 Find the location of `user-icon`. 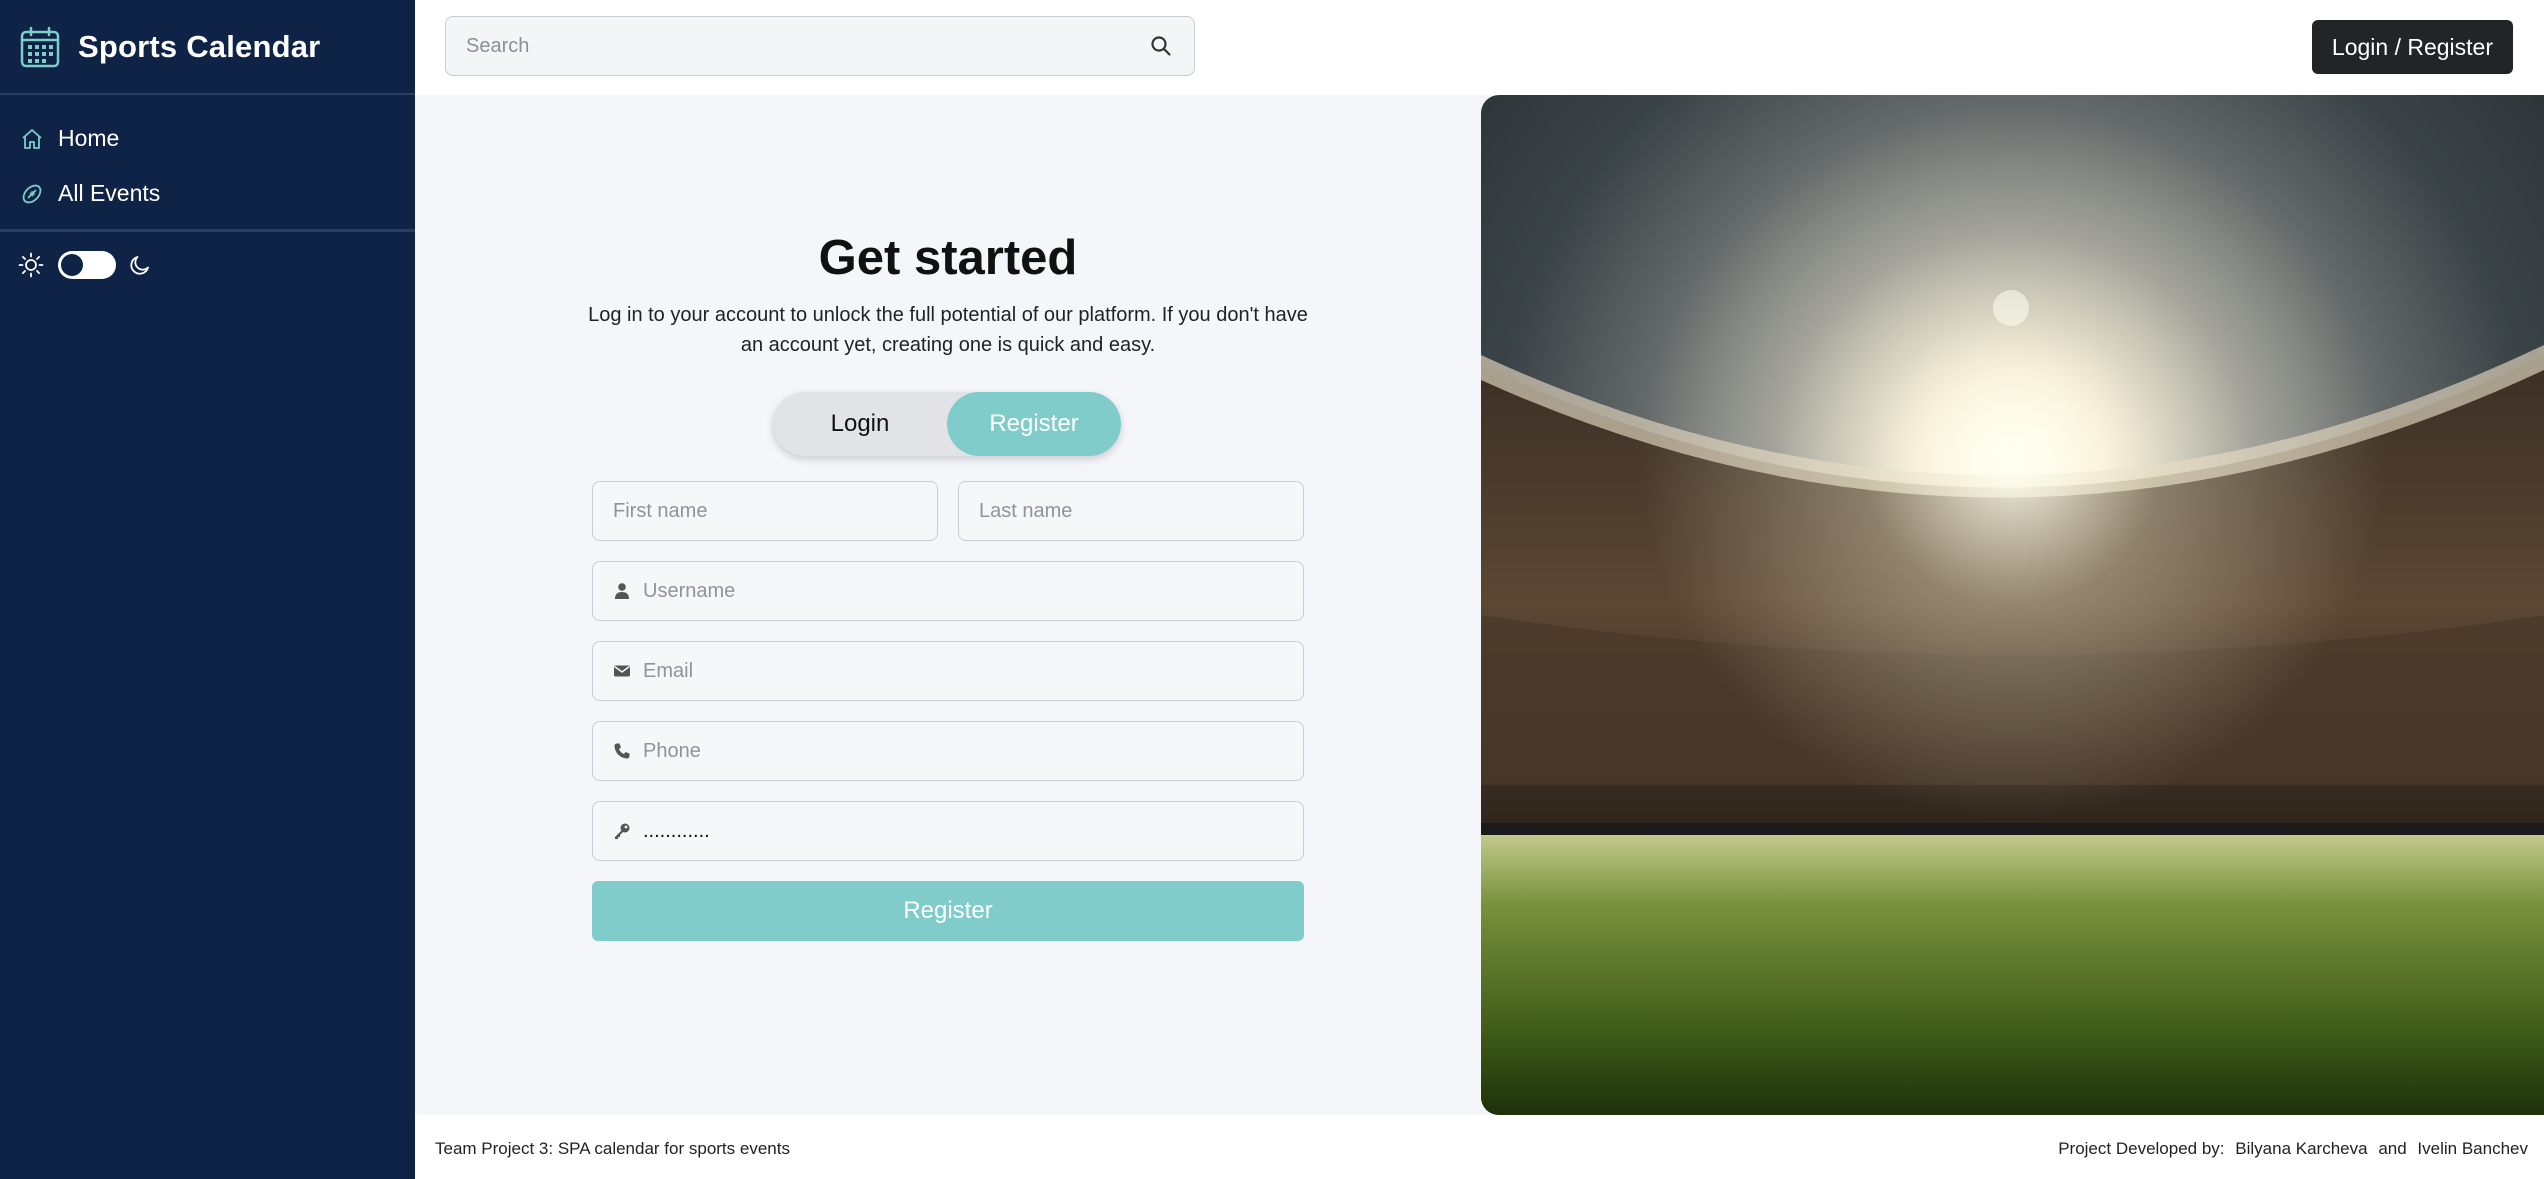

user-icon is located at coordinates (622, 591).